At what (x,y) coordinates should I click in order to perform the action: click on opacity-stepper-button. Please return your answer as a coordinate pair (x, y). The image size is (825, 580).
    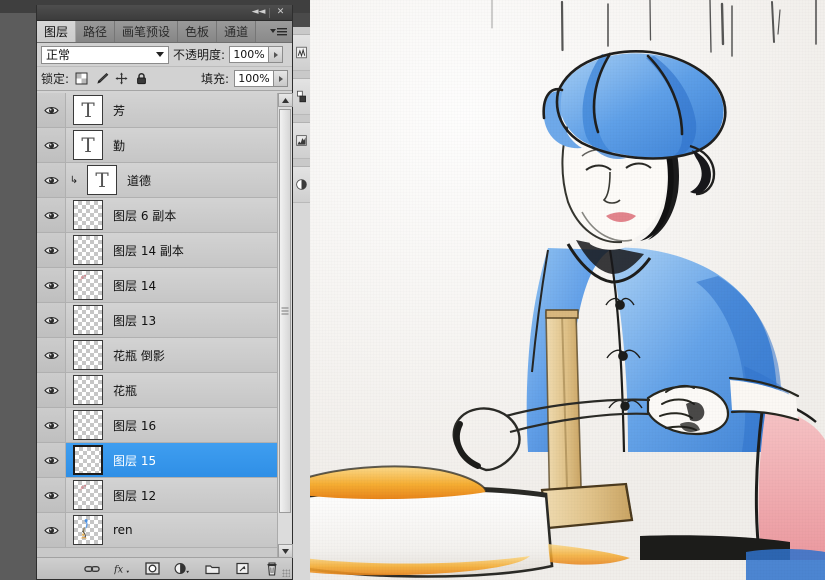
    Looking at the image, I should click on (276, 54).